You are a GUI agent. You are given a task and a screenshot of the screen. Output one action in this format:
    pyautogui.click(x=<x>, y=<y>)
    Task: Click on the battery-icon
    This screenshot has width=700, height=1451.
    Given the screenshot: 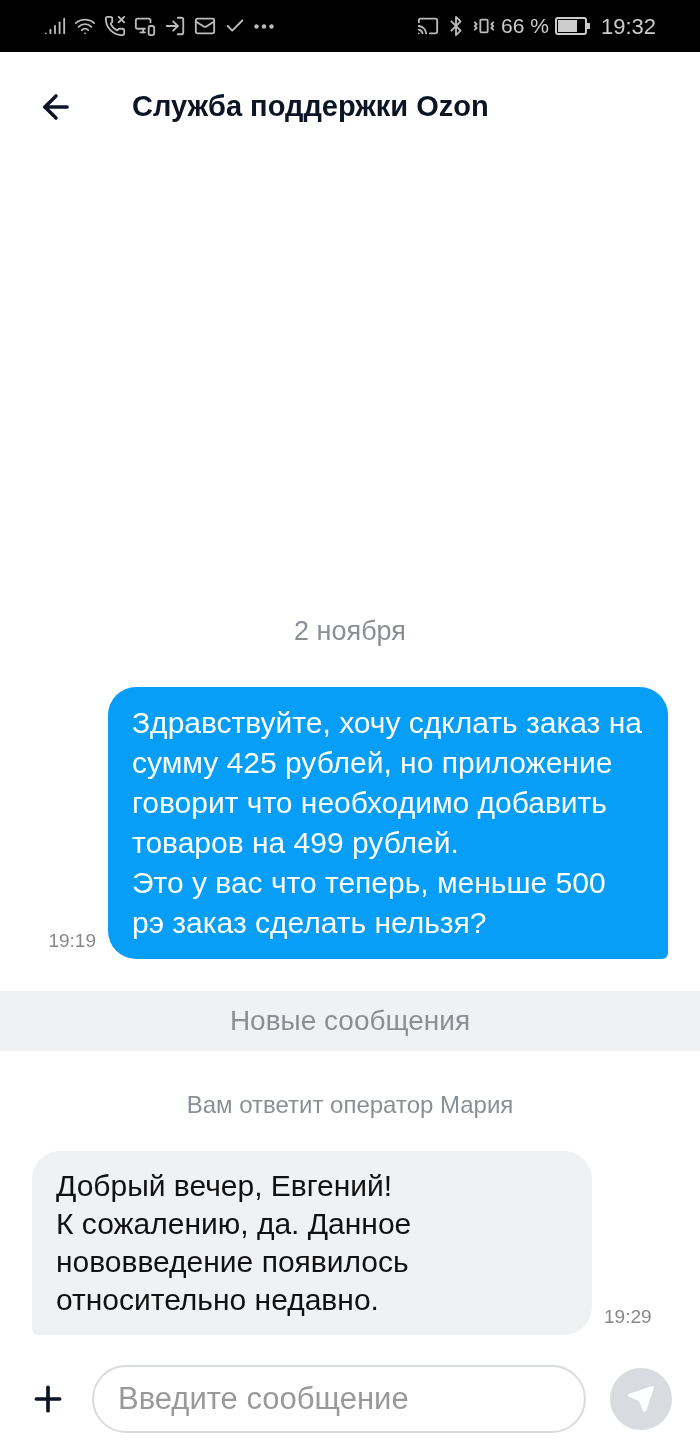 What is the action you would take?
    pyautogui.click(x=572, y=26)
    